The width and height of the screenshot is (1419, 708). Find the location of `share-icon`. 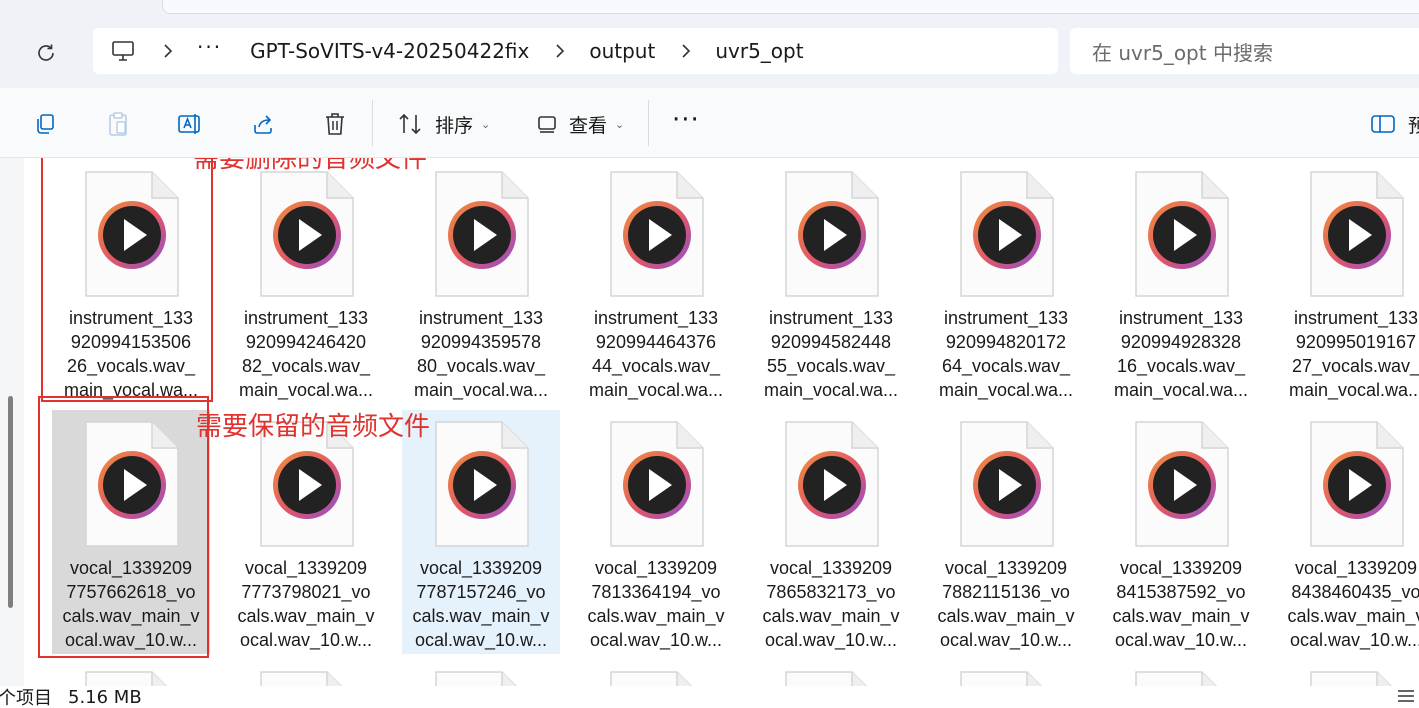

share-icon is located at coordinates (263, 124).